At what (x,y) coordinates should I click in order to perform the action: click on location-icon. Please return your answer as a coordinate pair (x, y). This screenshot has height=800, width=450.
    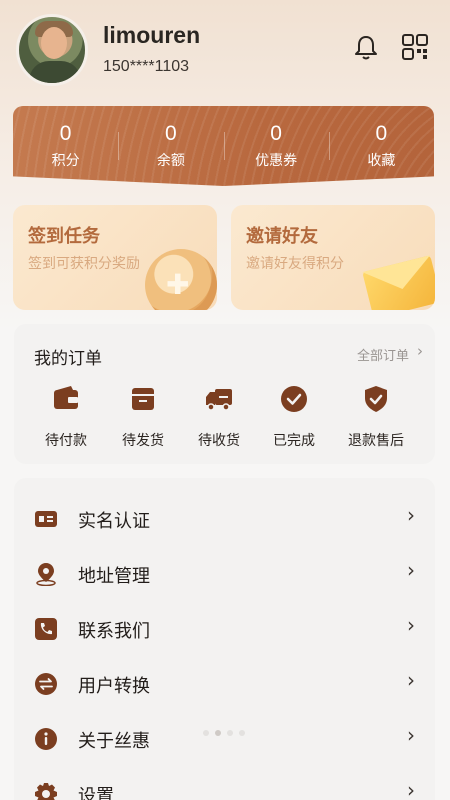
    Looking at the image, I should click on (46, 574).